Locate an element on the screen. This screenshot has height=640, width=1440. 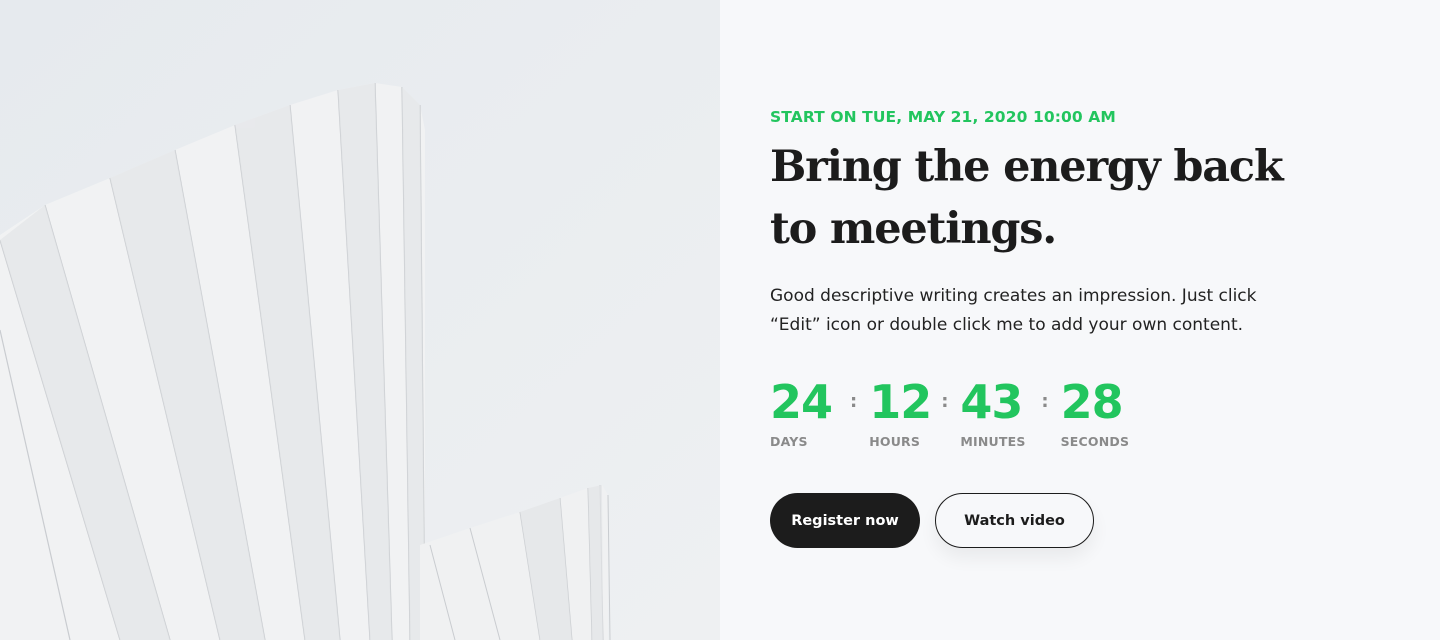
countdown-days-label: DAYS is located at coordinates (789, 441).